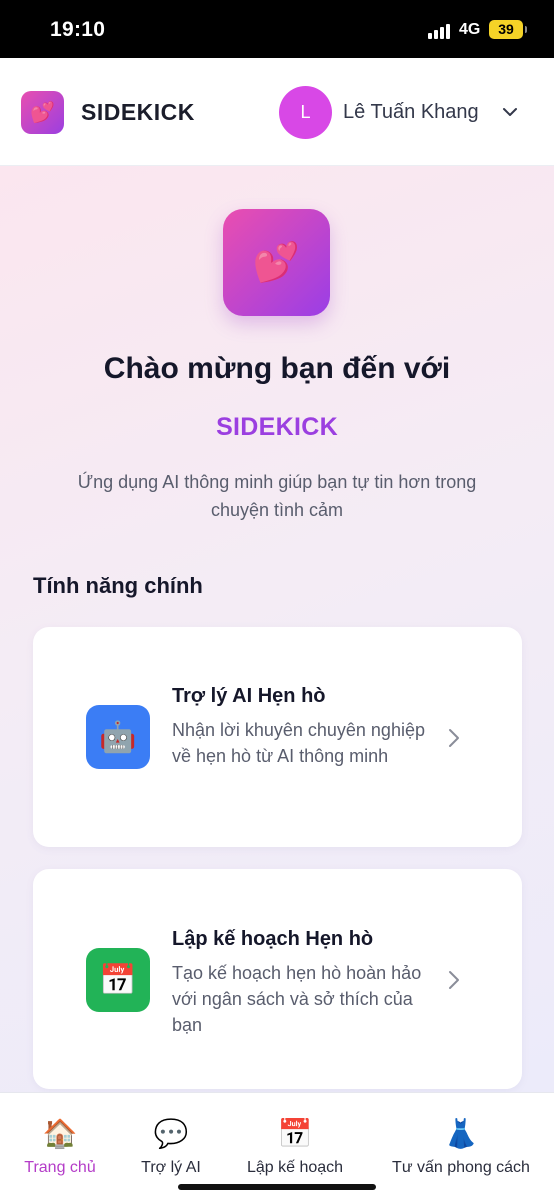 Image resolution: width=554 pixels, height=1200 pixels. Describe the element at coordinates (171, 1133) in the screenshot. I see `chat-icon: 💬` at that location.